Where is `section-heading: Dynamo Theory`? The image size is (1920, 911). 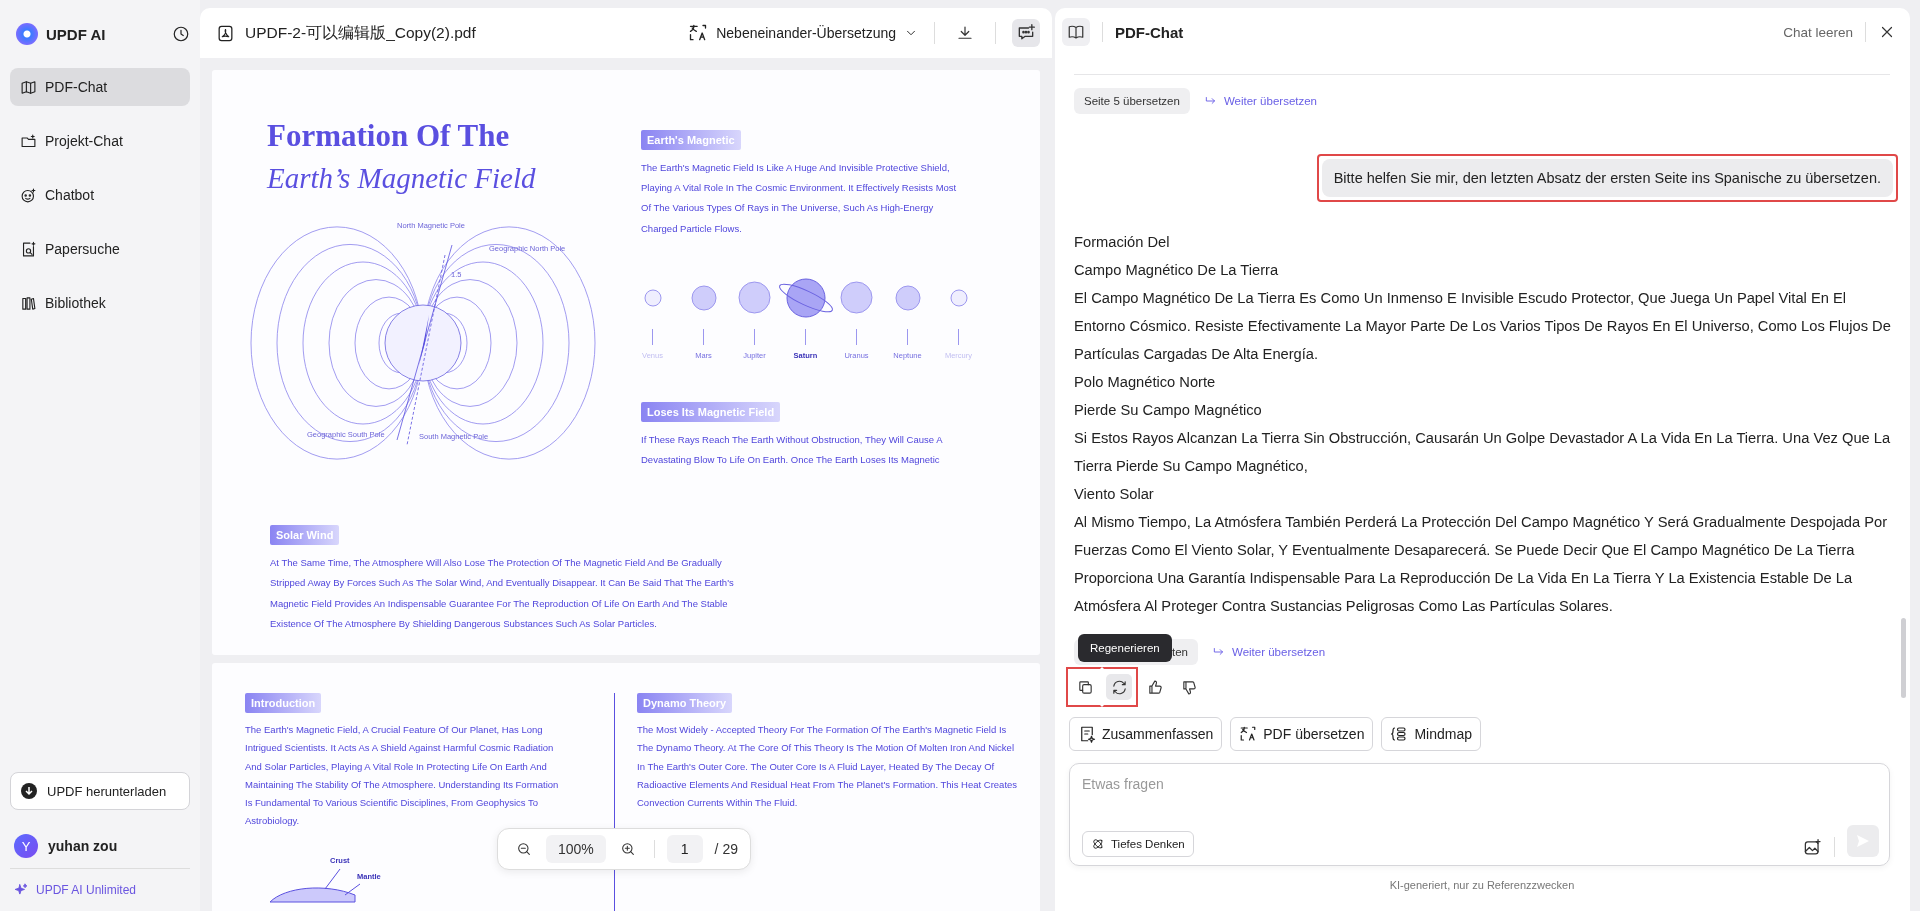
section-heading: Dynamo Theory is located at coordinates (685, 703).